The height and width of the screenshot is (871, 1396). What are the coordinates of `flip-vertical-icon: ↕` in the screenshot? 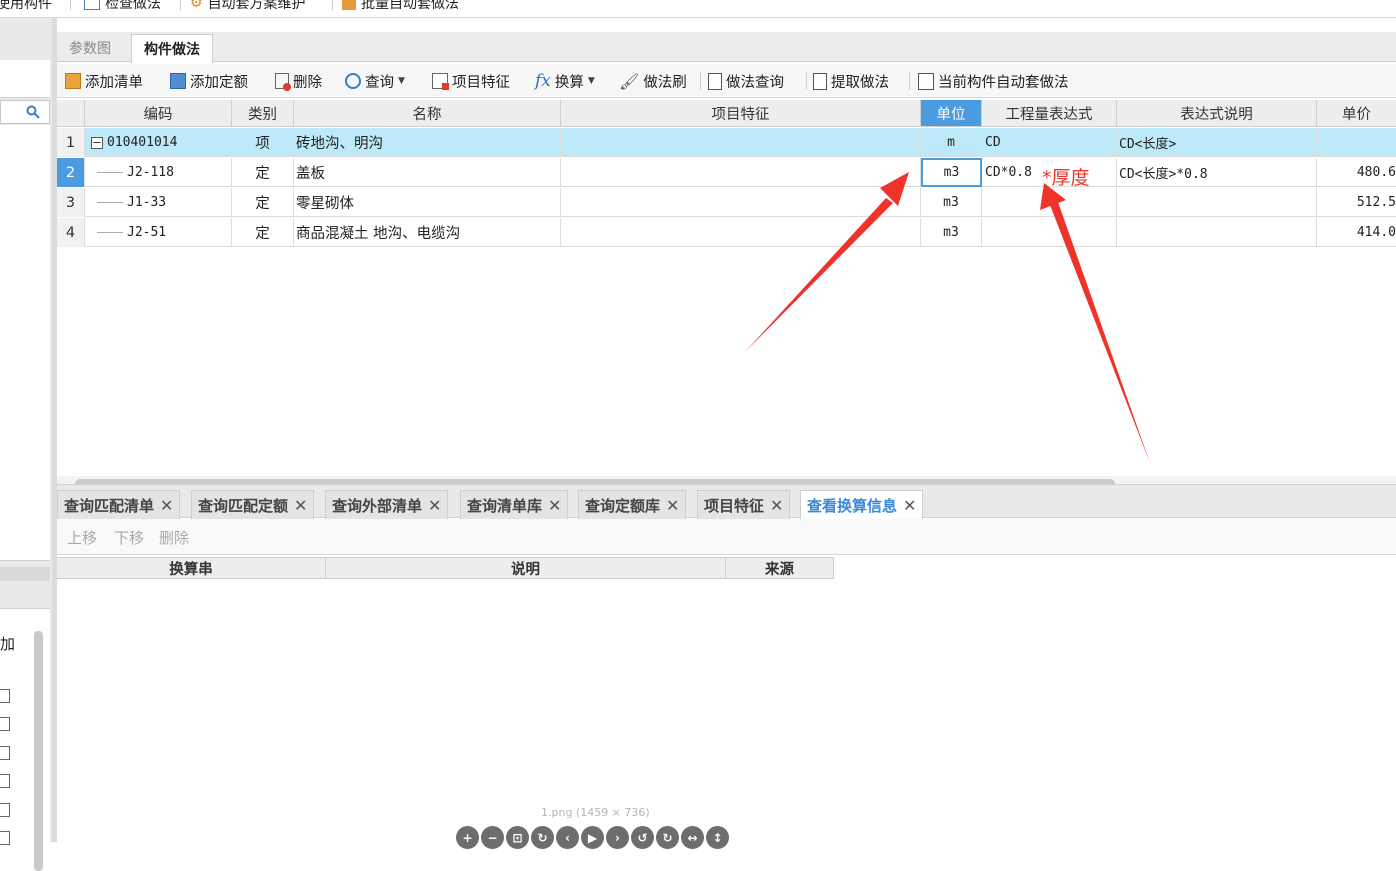 It's located at (717, 837).